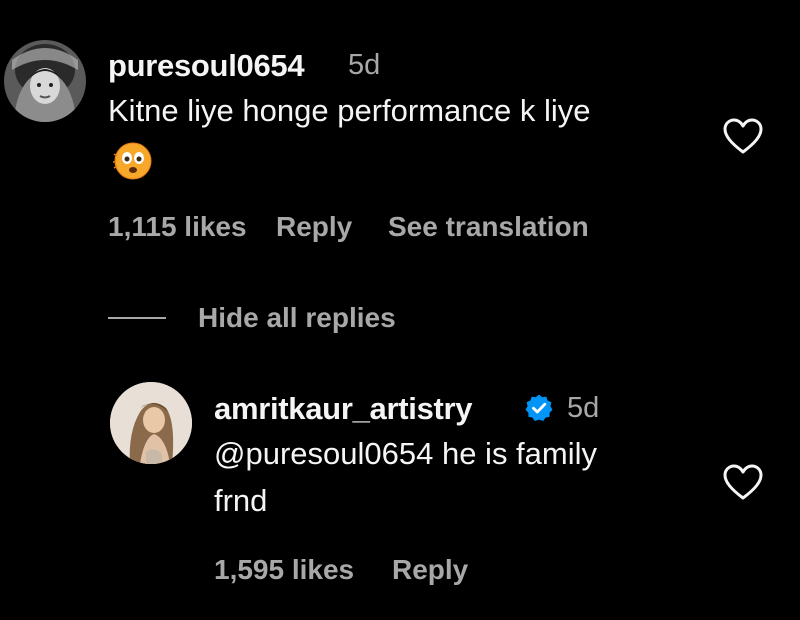 Image resolution: width=800 pixels, height=620 pixels. Describe the element at coordinates (406, 453) in the screenshot. I see `reply-text-line-1: @puresoul0654 he is family` at that location.